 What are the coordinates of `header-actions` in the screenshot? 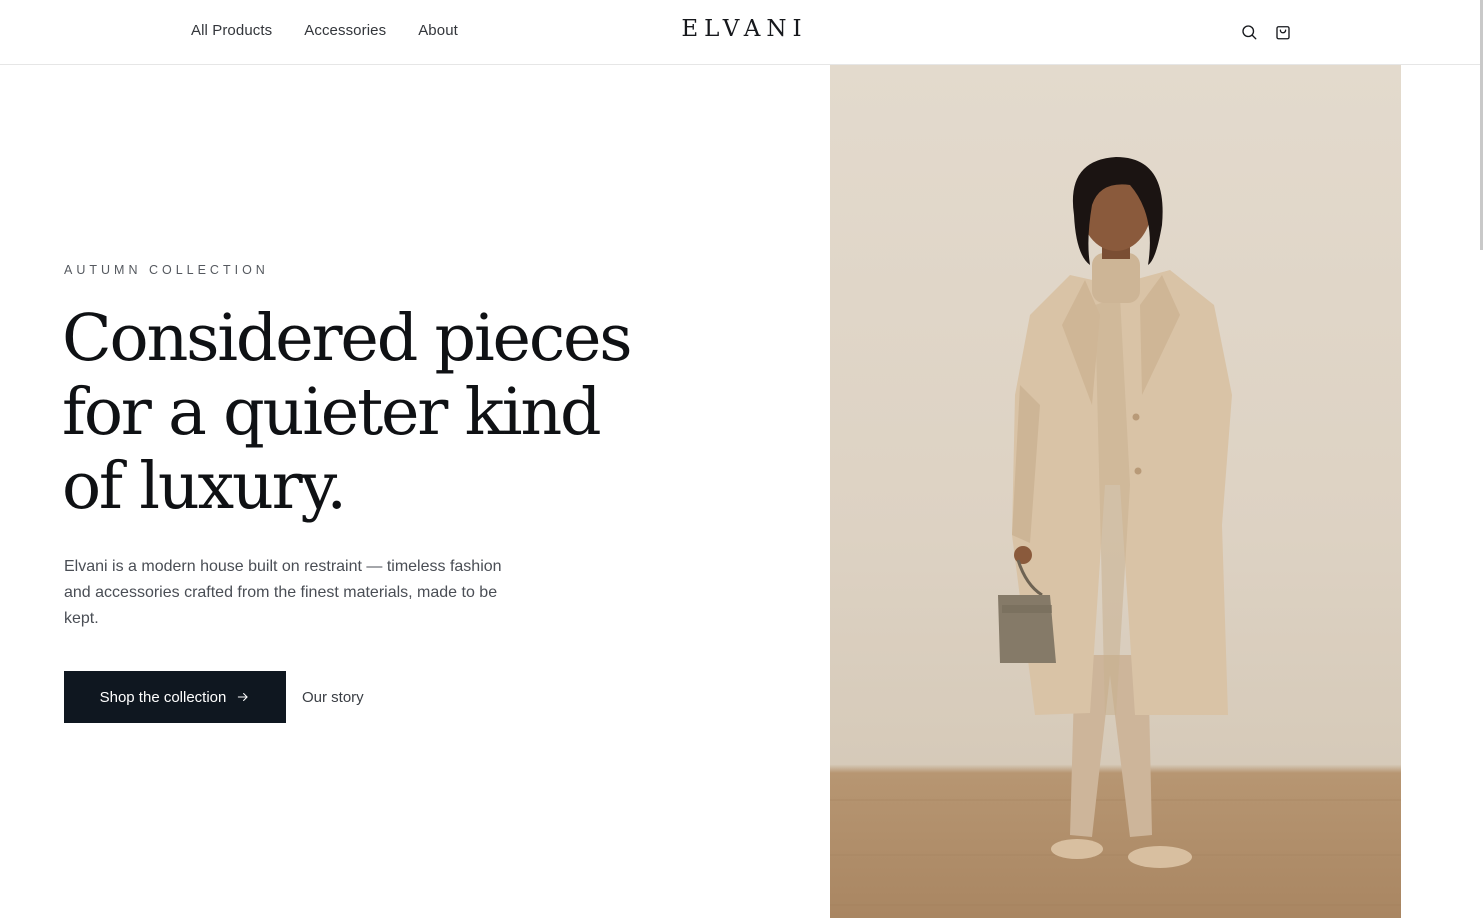 It's located at (1266, 32).